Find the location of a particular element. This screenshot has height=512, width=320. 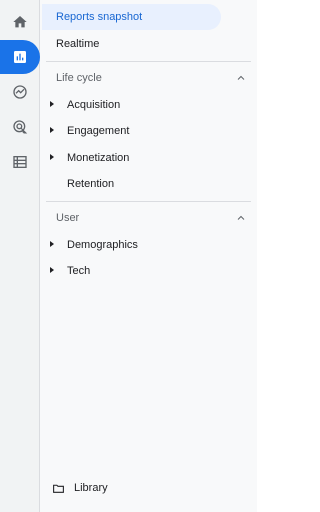

advertising-icon is located at coordinates (20, 127).